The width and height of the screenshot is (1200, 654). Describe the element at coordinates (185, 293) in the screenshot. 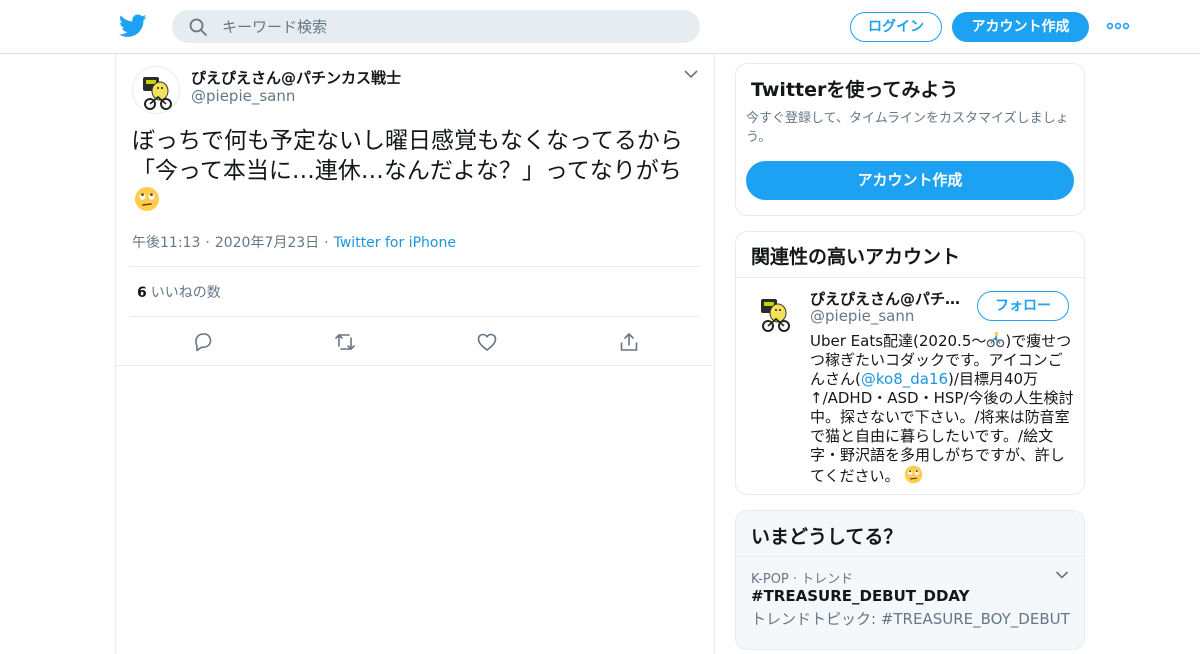

I see `like-count-label: いいねの数` at that location.